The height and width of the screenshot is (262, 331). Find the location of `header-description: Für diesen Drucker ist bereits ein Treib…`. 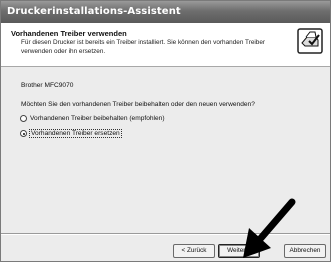

header-description: Für diesen Drucker ist bereits ein Treib… is located at coordinates (143, 47).